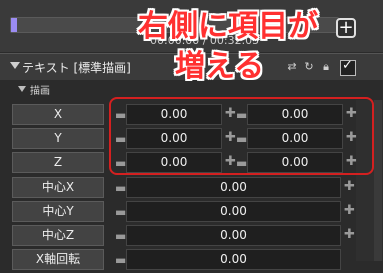  I want to click on plus-icon: +, so click(346, 27).